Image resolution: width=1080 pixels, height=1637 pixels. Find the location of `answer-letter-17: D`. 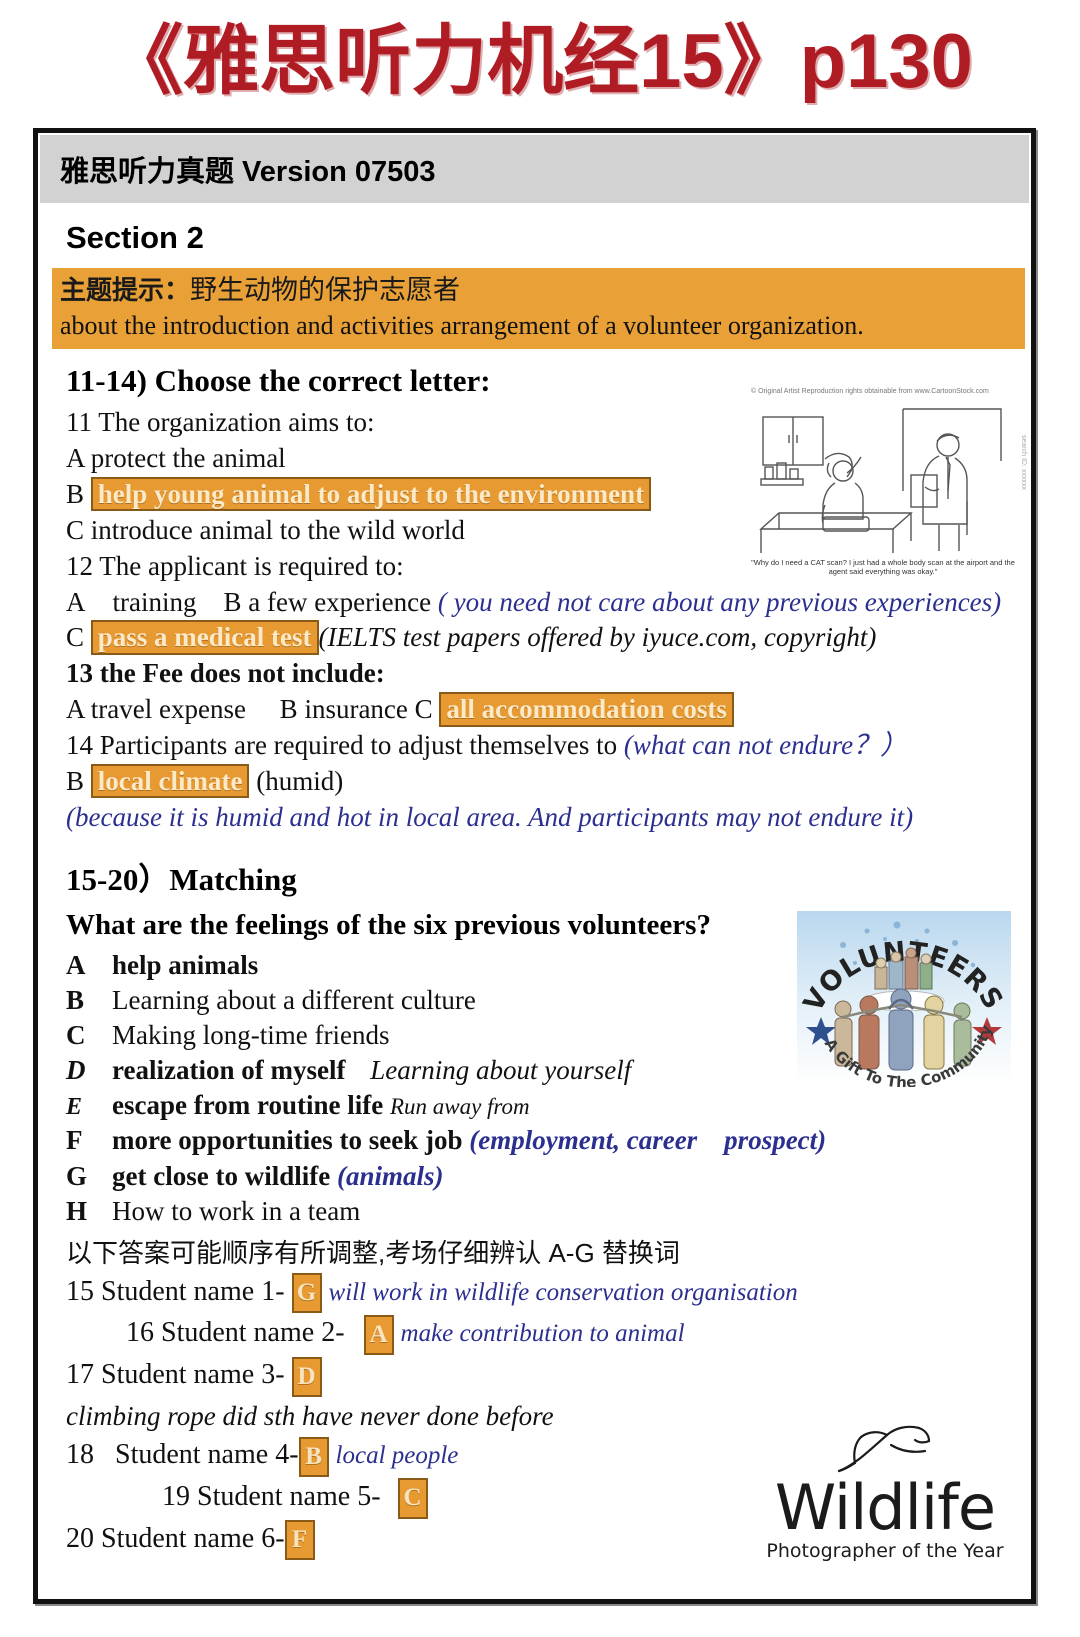

answer-letter-17: D is located at coordinates (306, 1376).